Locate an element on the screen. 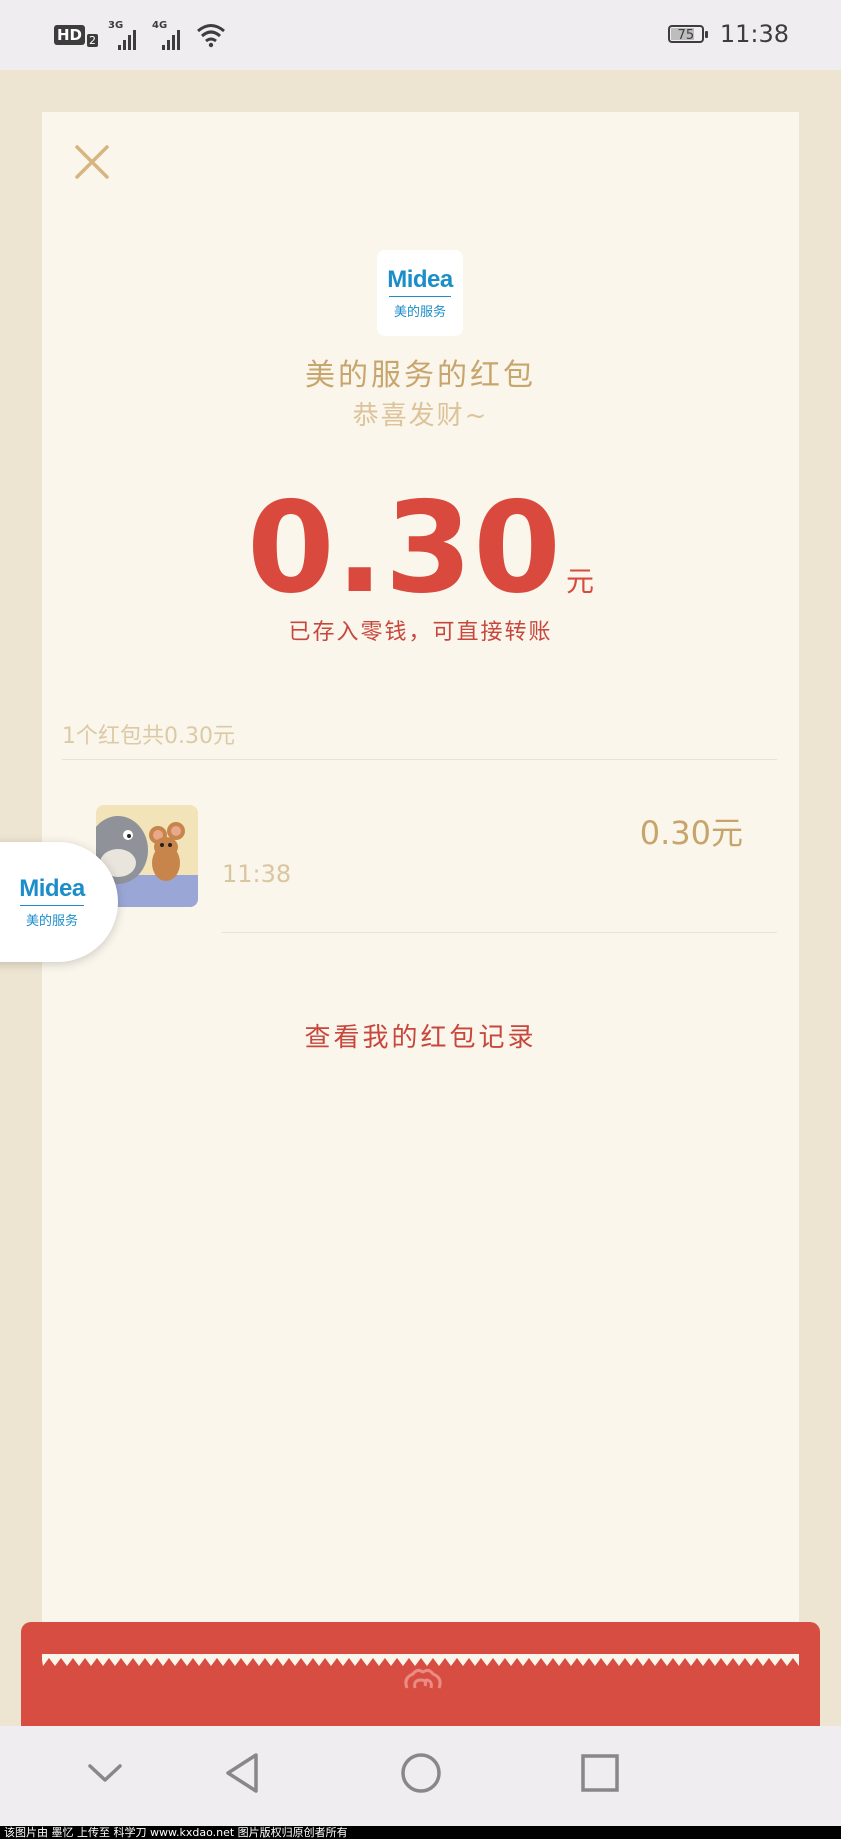  close-button is located at coordinates (92, 162).